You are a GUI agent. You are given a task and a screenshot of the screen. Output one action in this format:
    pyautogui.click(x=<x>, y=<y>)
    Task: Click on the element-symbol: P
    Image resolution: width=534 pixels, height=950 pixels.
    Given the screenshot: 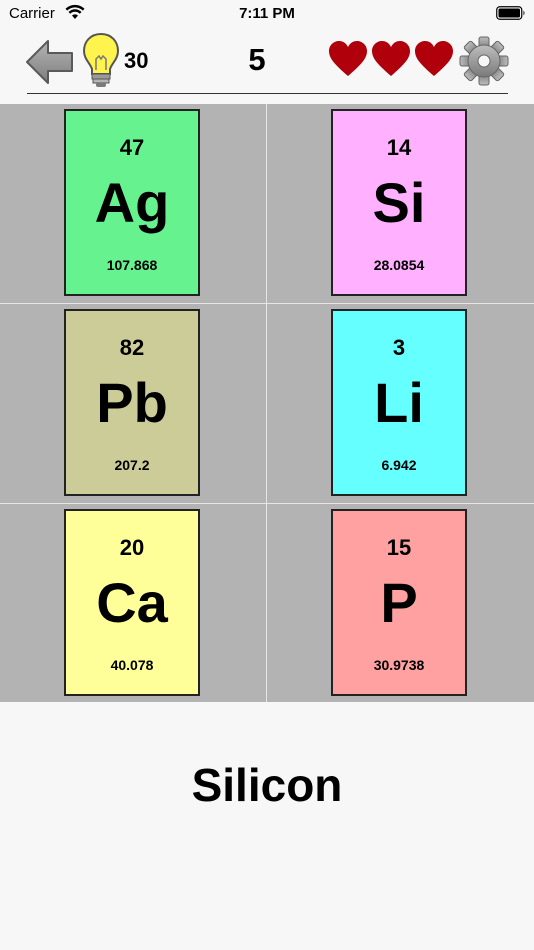 What is the action you would take?
    pyautogui.click(x=399, y=602)
    